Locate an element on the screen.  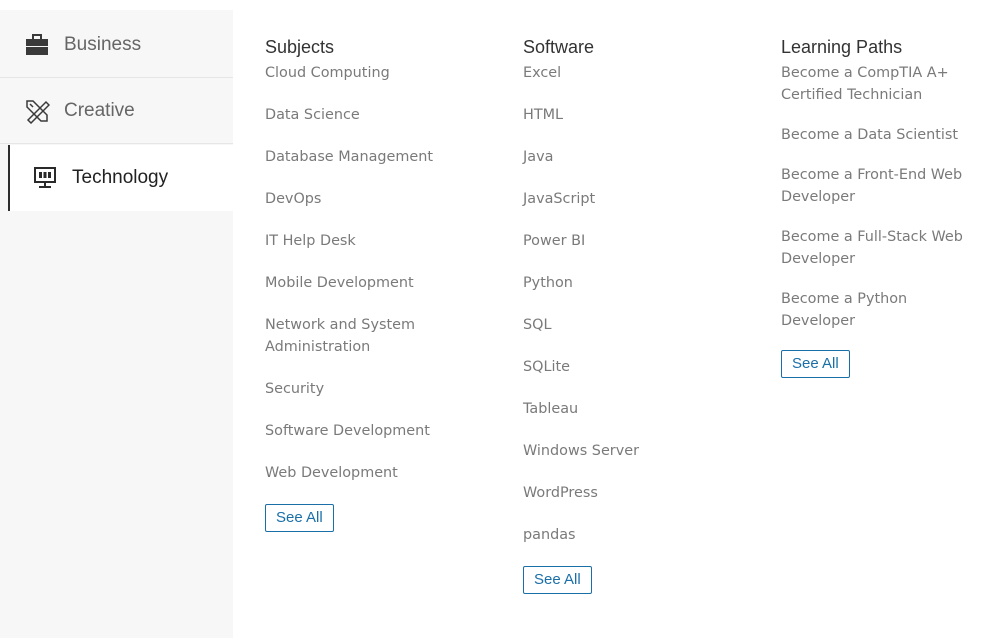
subject-link: Software Development is located at coordinates (375, 431).